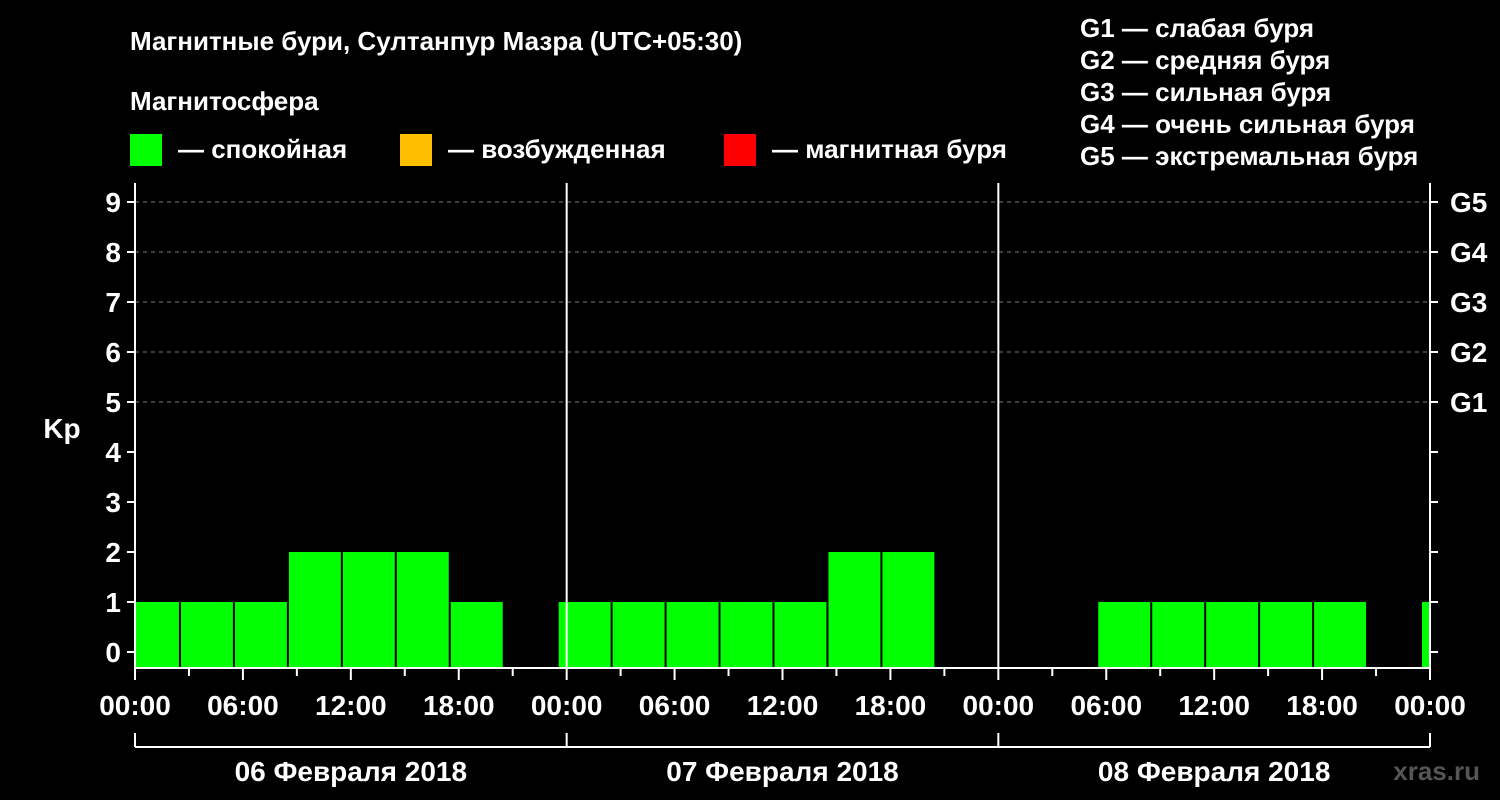 The width and height of the screenshot is (1500, 800). I want to click on right-label-g1: G1, so click(1468, 402).